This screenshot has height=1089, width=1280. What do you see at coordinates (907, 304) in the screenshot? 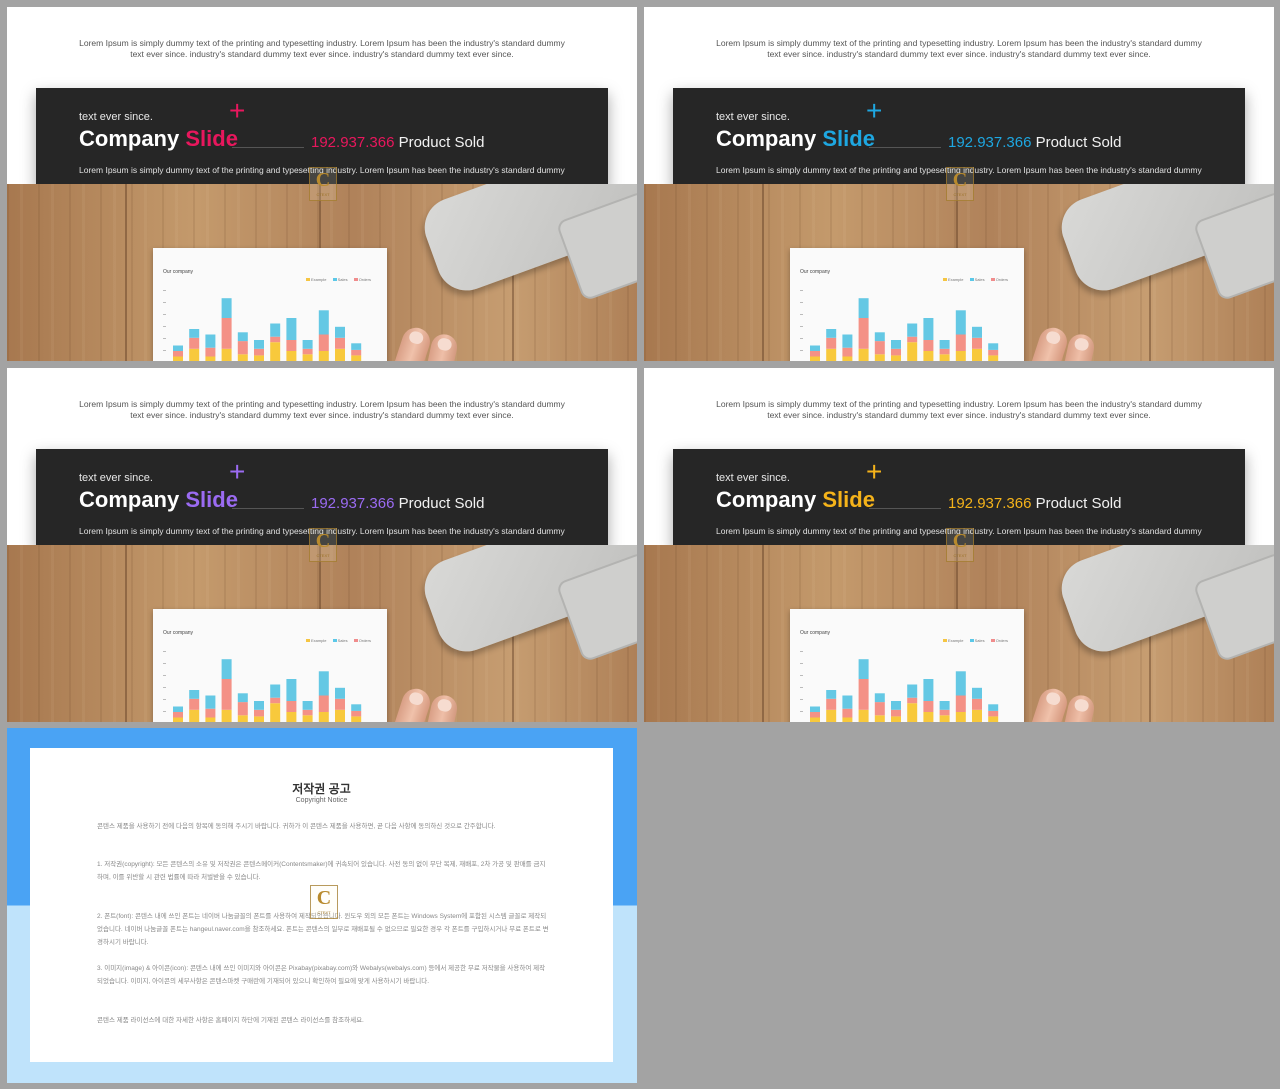
I see `printed-chart-paper: Our company Example Sales Orders` at bounding box center [907, 304].